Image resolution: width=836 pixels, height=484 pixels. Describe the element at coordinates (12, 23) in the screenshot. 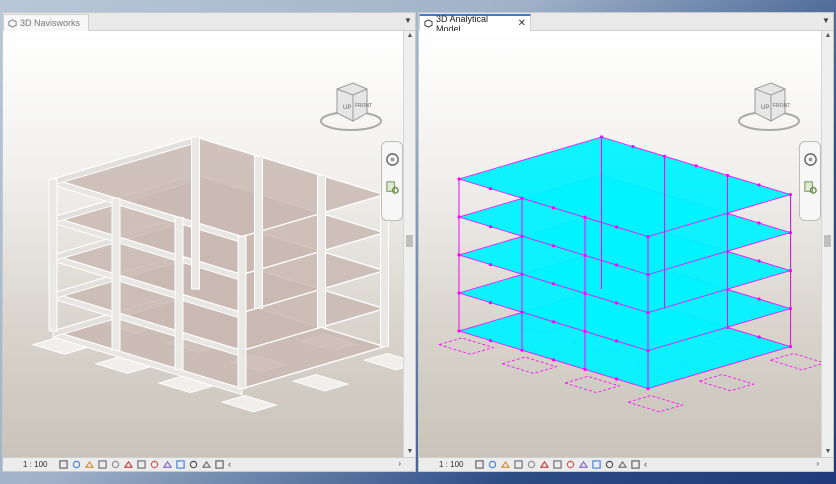

I see `3d-view-icon` at that location.